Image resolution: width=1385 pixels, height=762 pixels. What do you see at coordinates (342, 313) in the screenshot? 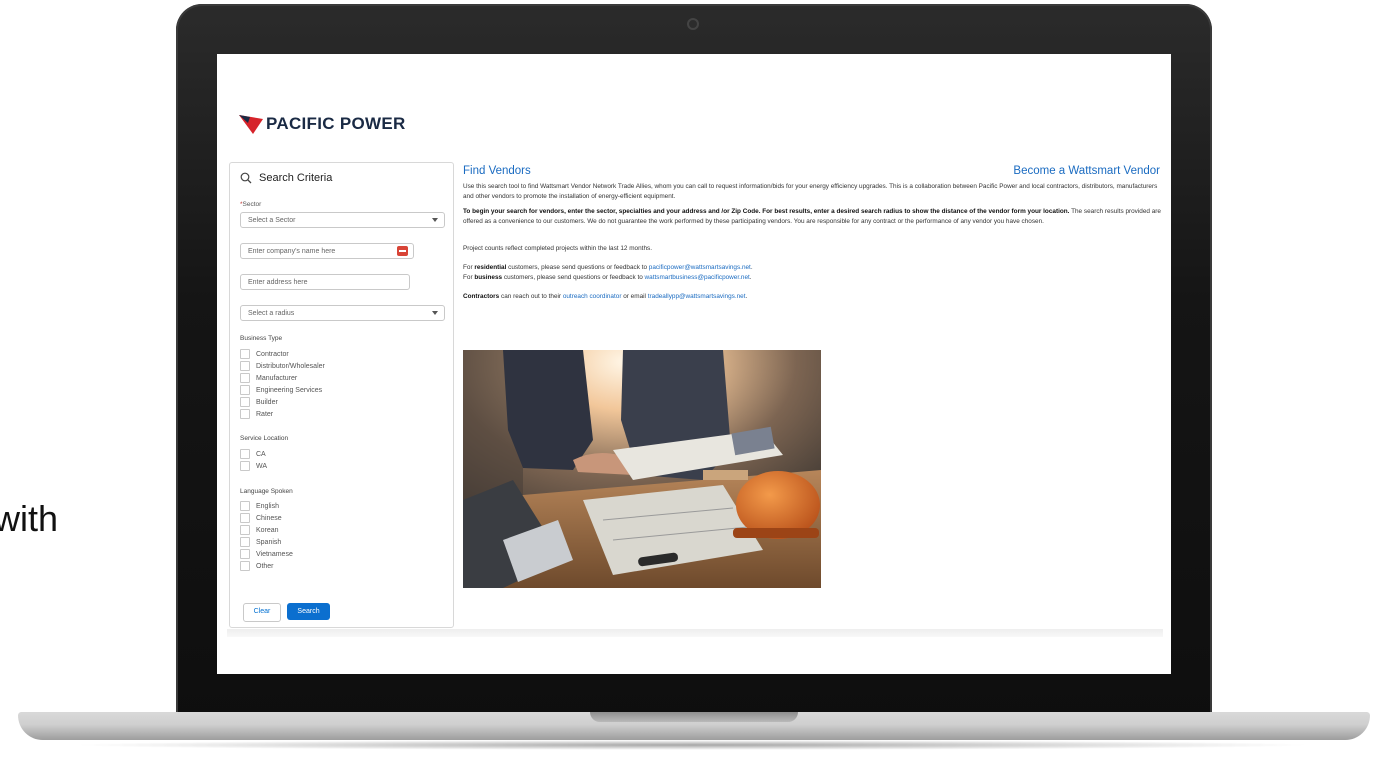
I see `radius-select: Select a radius` at bounding box center [342, 313].